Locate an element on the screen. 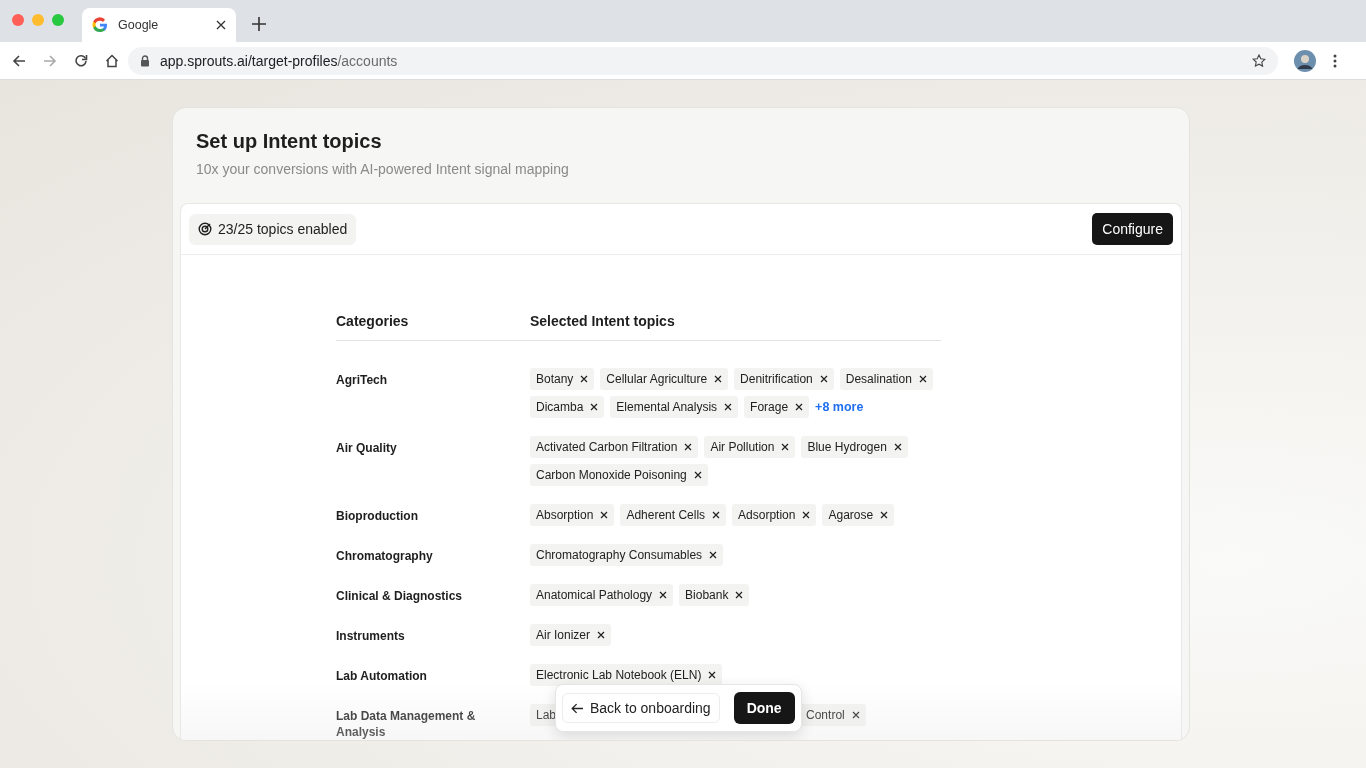 The image size is (1366, 768). category-name: Clinical & Diagnostics is located at coordinates (400, 596).